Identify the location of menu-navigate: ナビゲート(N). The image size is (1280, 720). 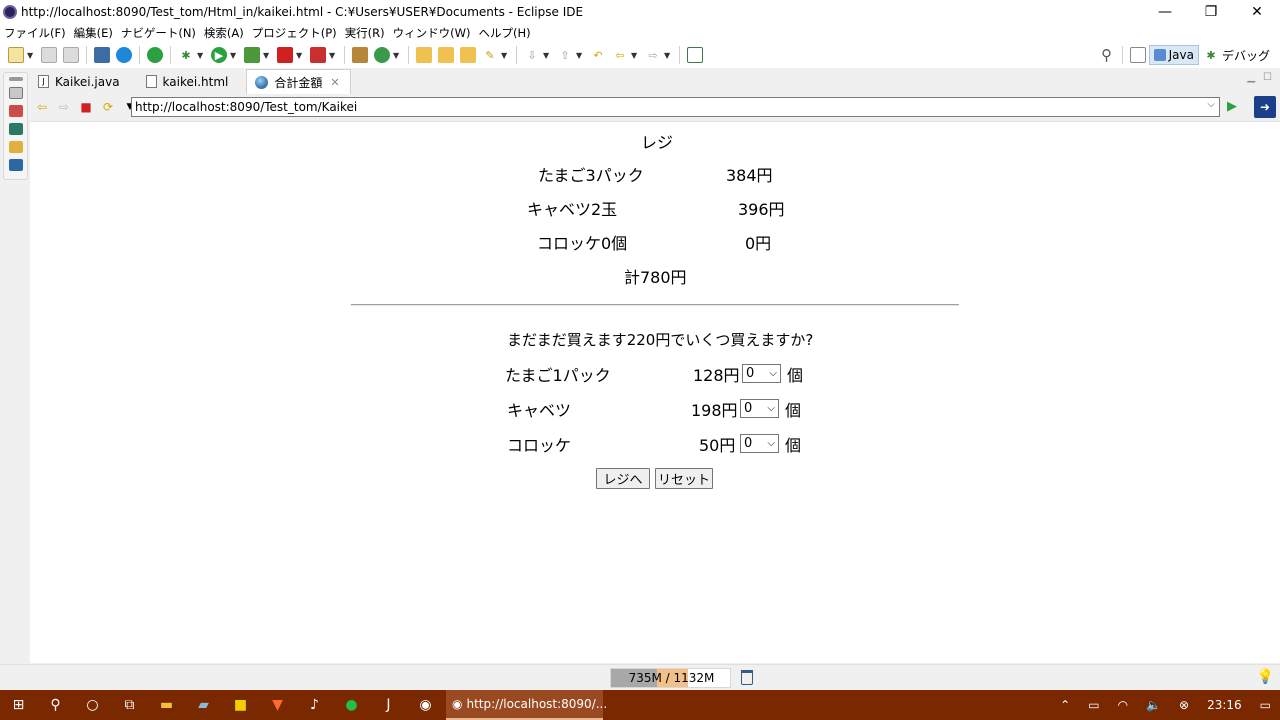
(158, 33).